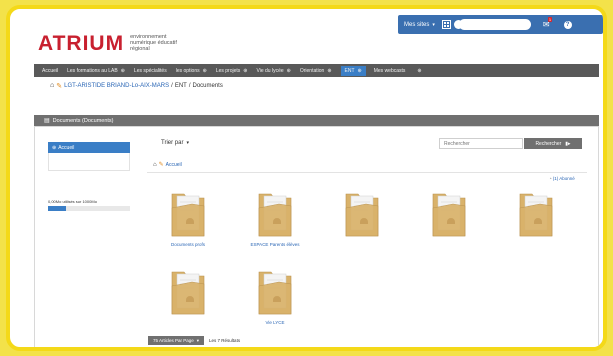 This screenshot has width=613, height=356. Describe the element at coordinates (390, 71) in the screenshot. I see `nav-item-webcasts: Mes webcasts` at that location.